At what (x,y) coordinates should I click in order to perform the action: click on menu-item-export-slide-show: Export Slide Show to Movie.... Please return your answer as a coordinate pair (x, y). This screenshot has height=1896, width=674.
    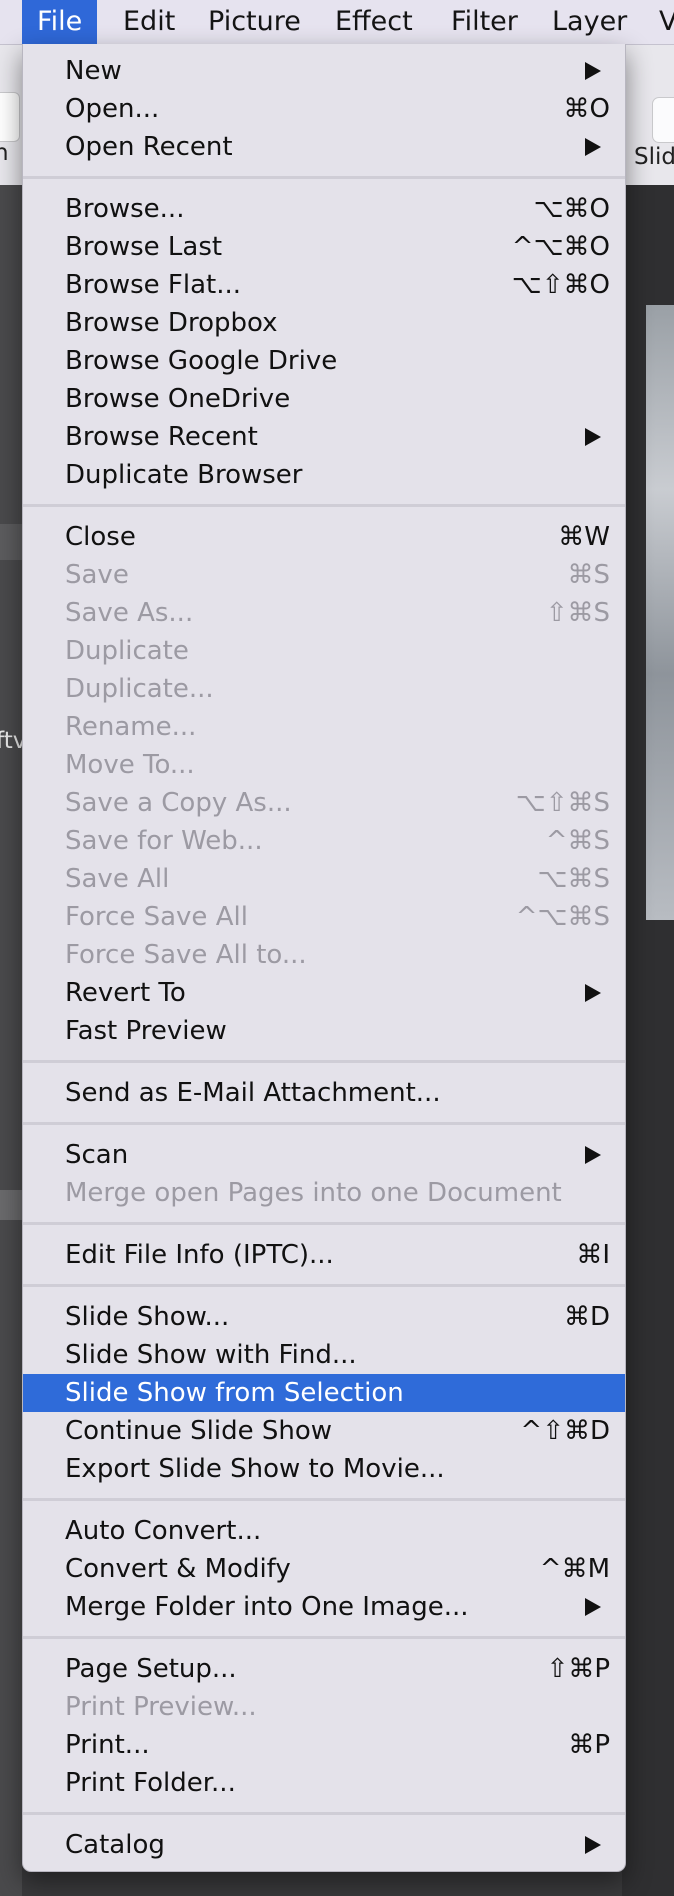
    Looking at the image, I should click on (324, 1469).